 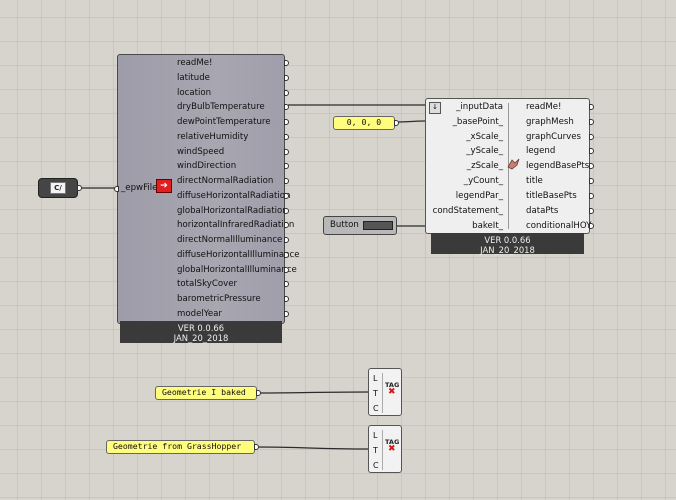 What do you see at coordinates (479, 196) in the screenshot?
I see `input-legendpar: legendPar_` at bounding box center [479, 196].